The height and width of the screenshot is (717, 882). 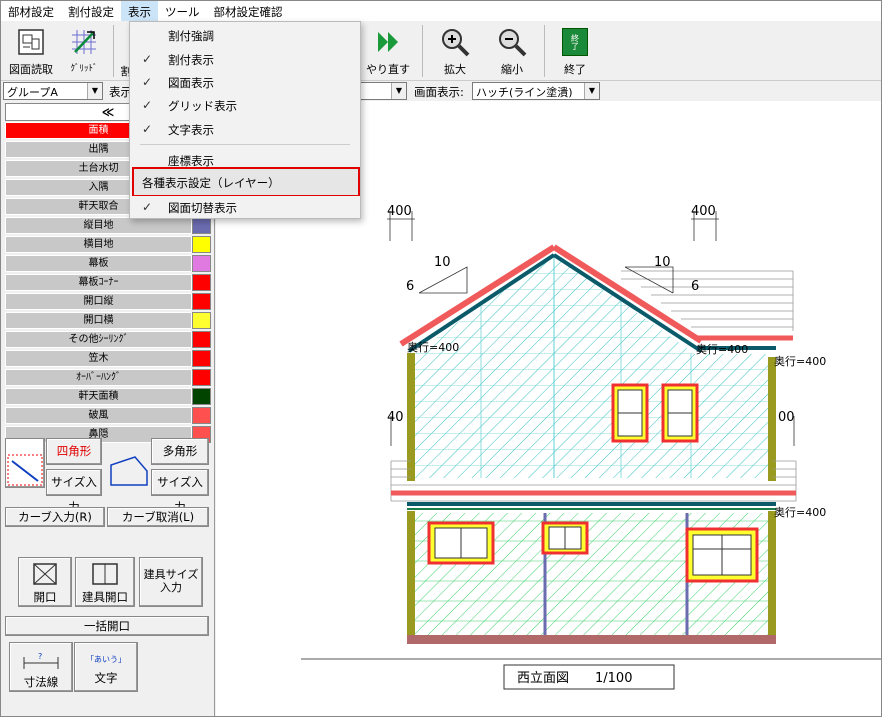 What do you see at coordinates (108, 340) in the screenshot?
I see `layer-row: その他ｼｰﾘﾝｸﾞ` at bounding box center [108, 340].